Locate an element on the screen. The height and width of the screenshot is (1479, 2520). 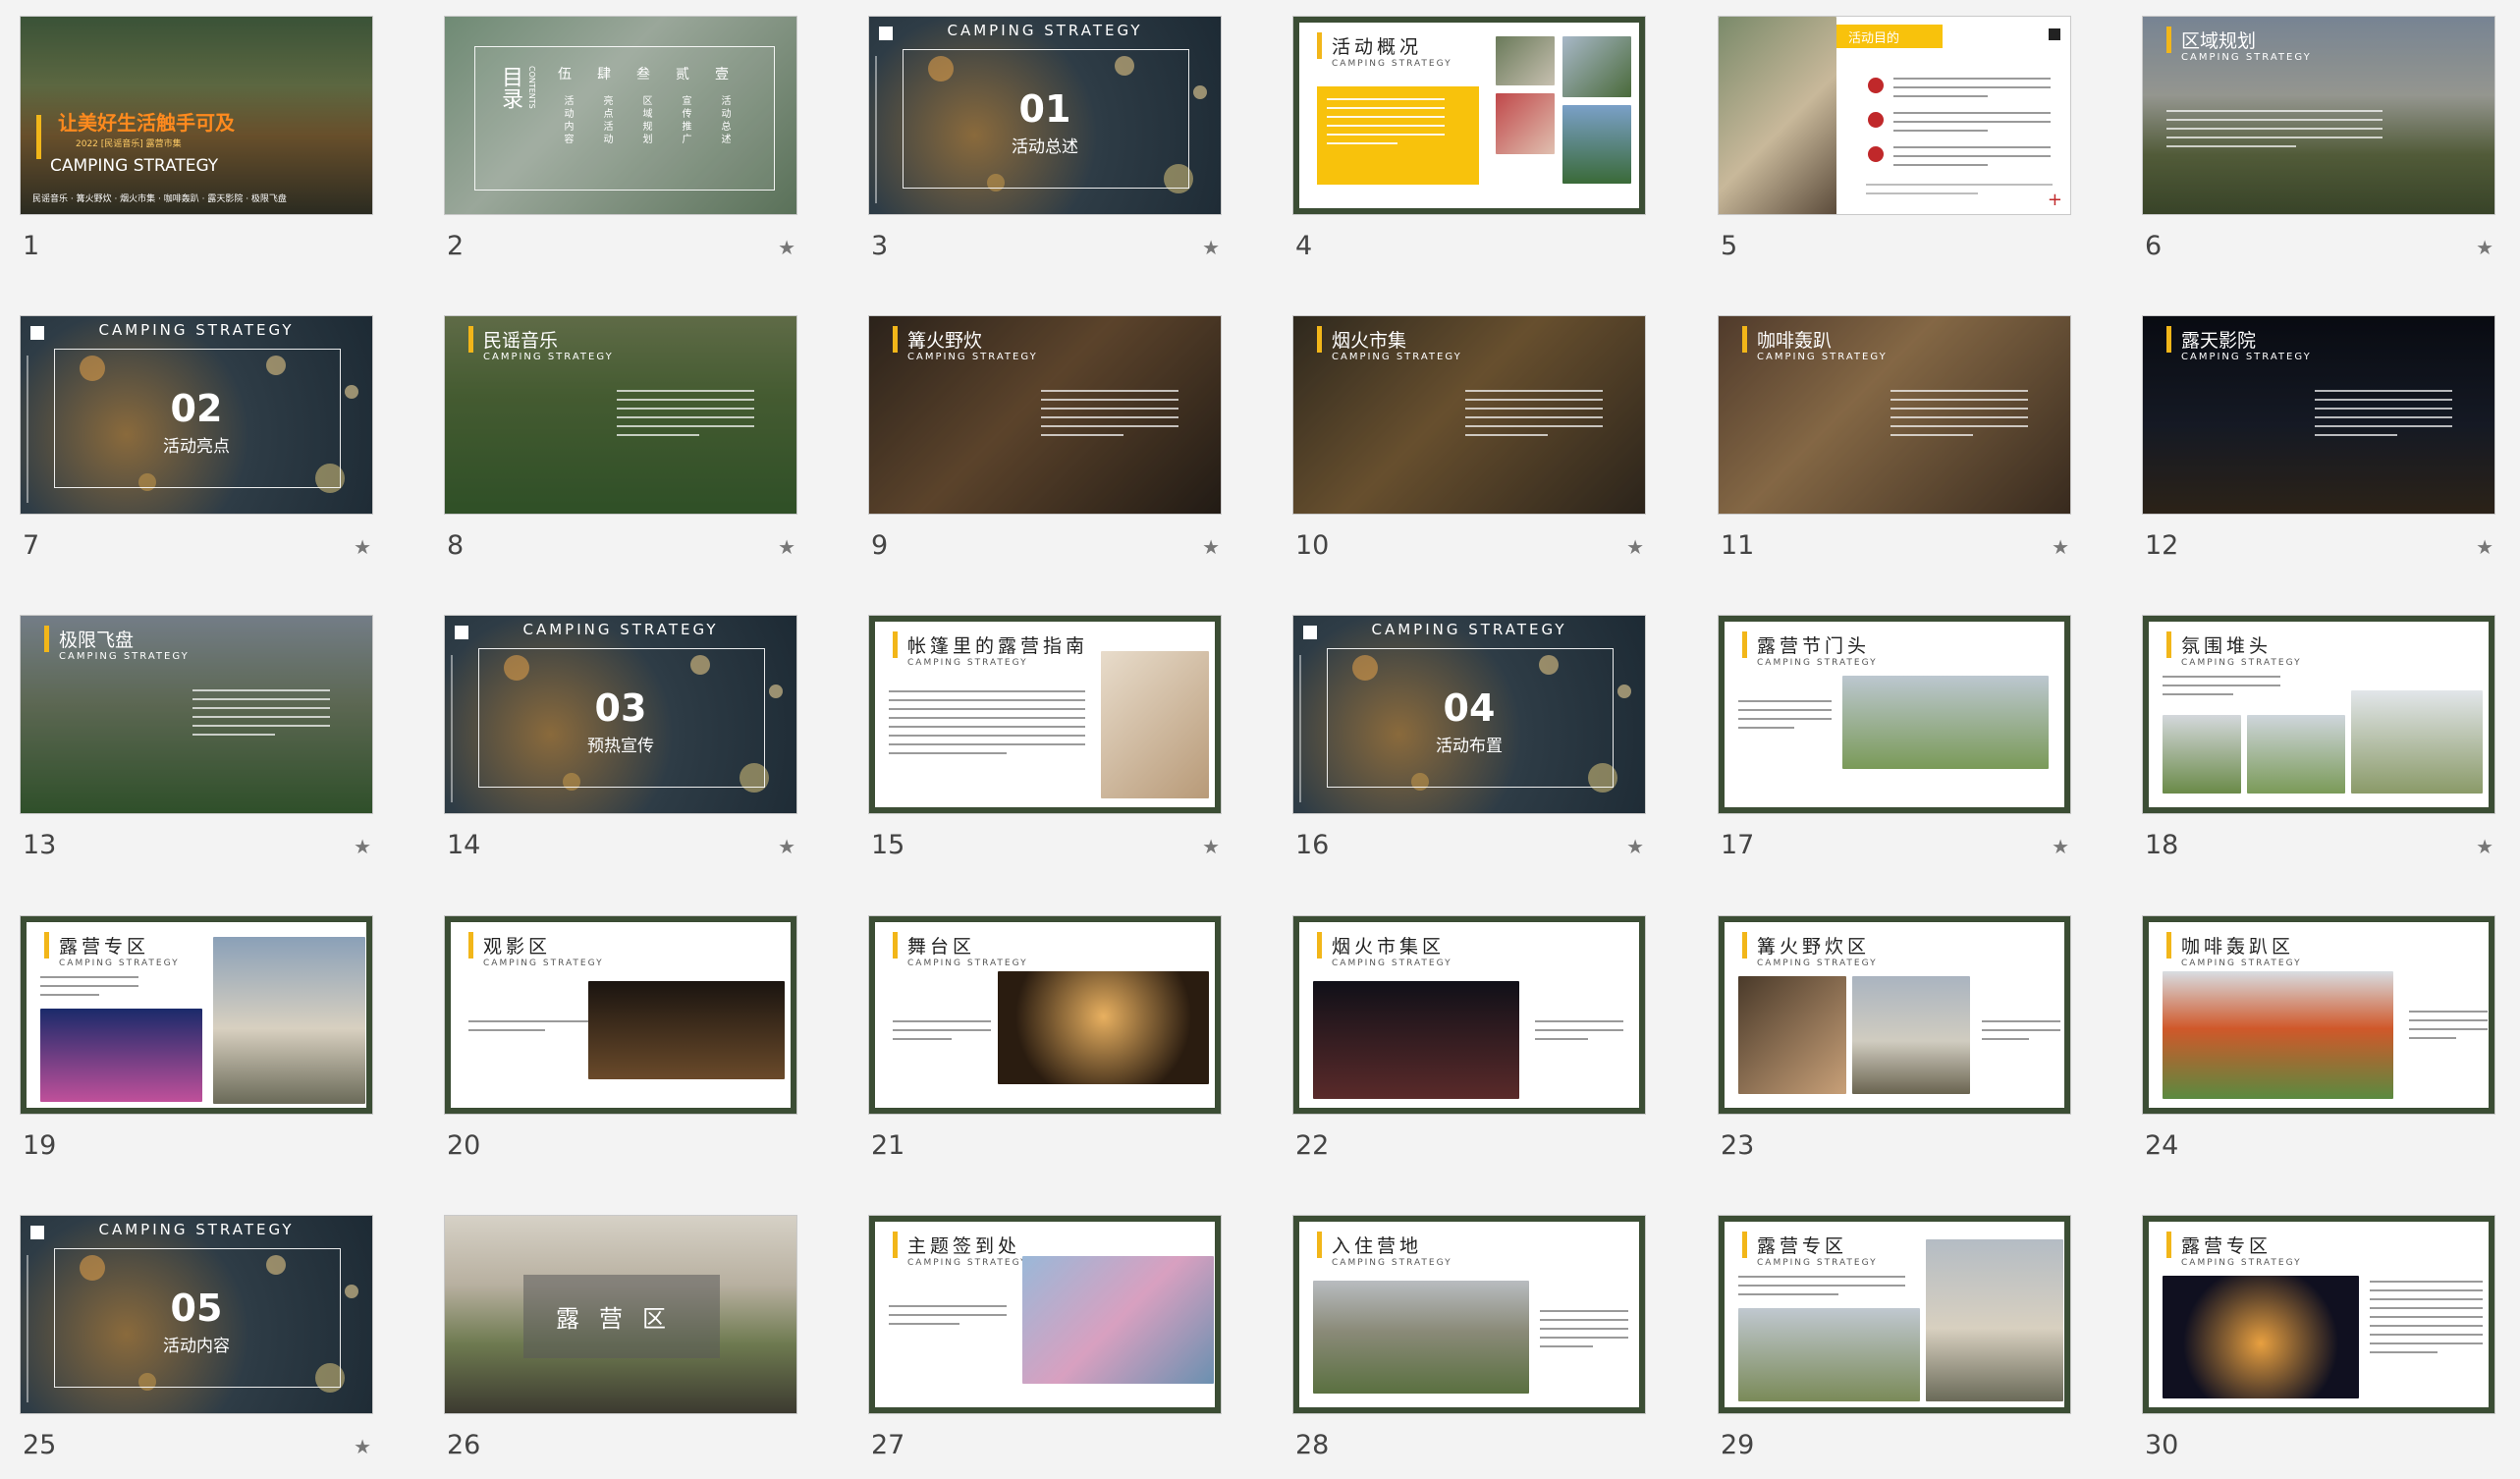
slide-preview: 区域规划 CAMPING STRATEGY is located at coordinates (2318, 115).